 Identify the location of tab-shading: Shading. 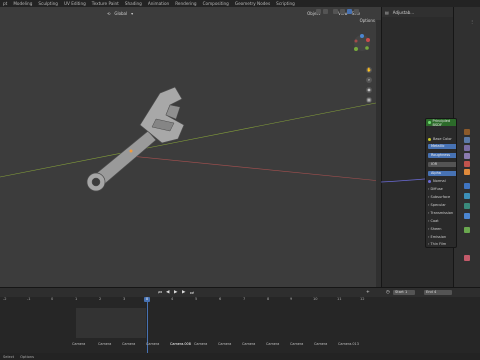
(133, 3).